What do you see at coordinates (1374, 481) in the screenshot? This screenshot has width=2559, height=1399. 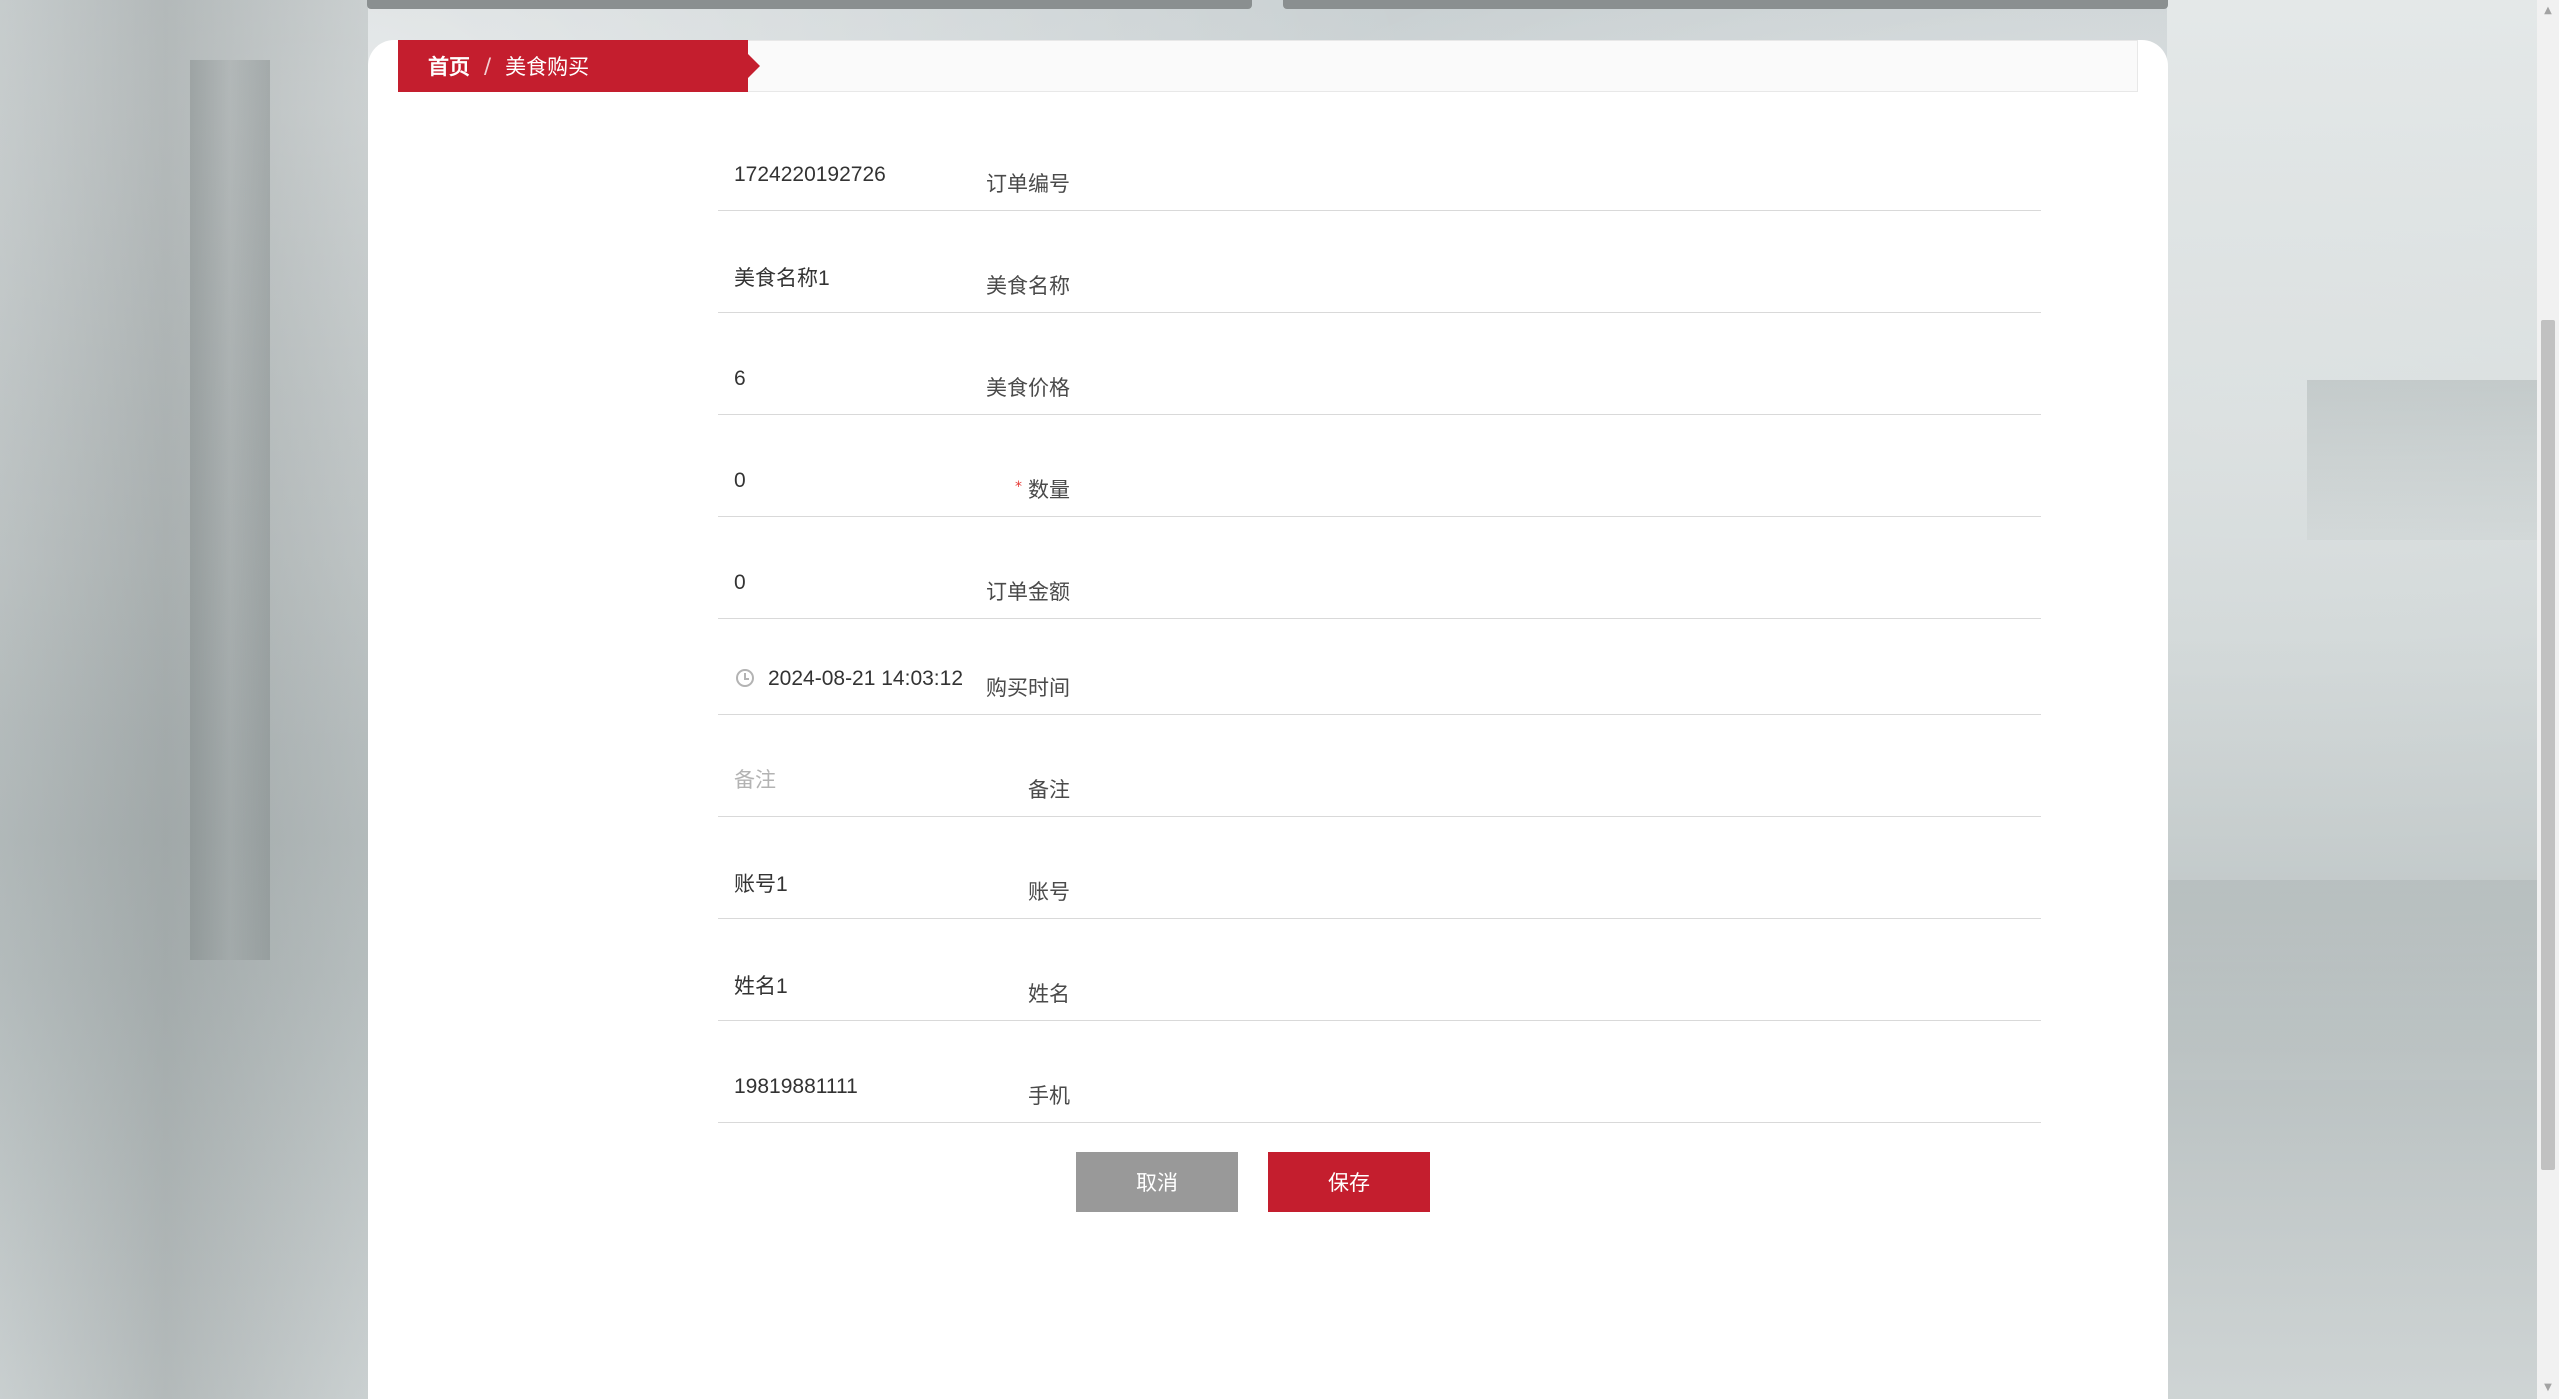 I see `quantity-input` at bounding box center [1374, 481].